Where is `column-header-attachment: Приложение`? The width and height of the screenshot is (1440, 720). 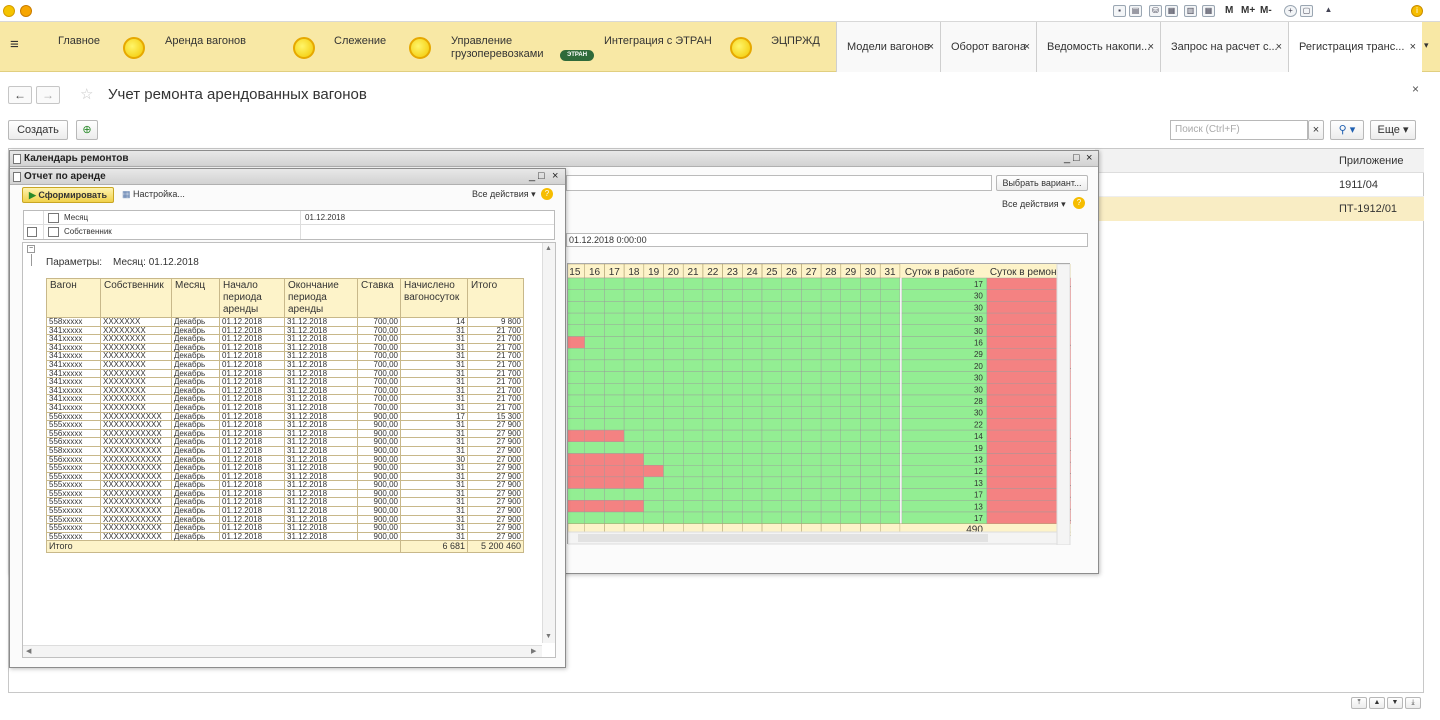 column-header-attachment: Приложение is located at coordinates (1371, 161).